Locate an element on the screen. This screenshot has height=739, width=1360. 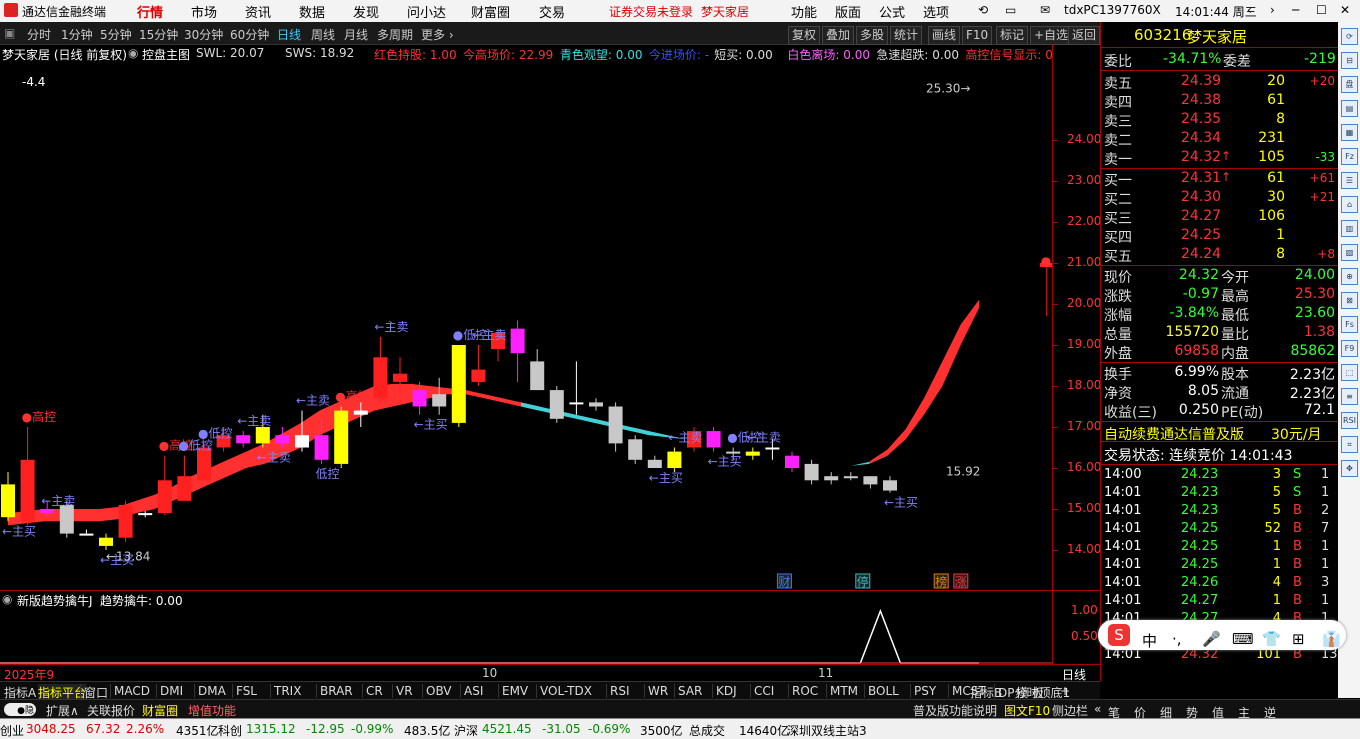
sidebar-toggle-icon: « is located at coordinates (1097, 709).